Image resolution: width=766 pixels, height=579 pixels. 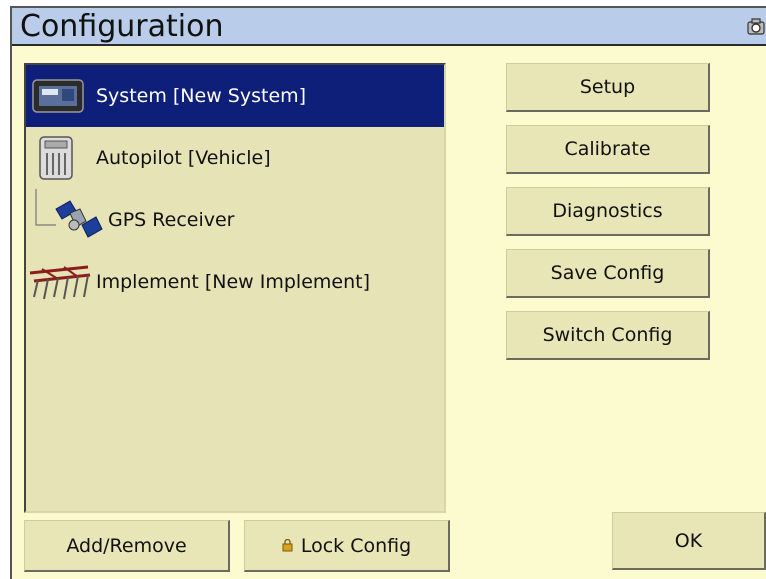 I want to click on lock-config-button: Lock Config, so click(x=347, y=546).